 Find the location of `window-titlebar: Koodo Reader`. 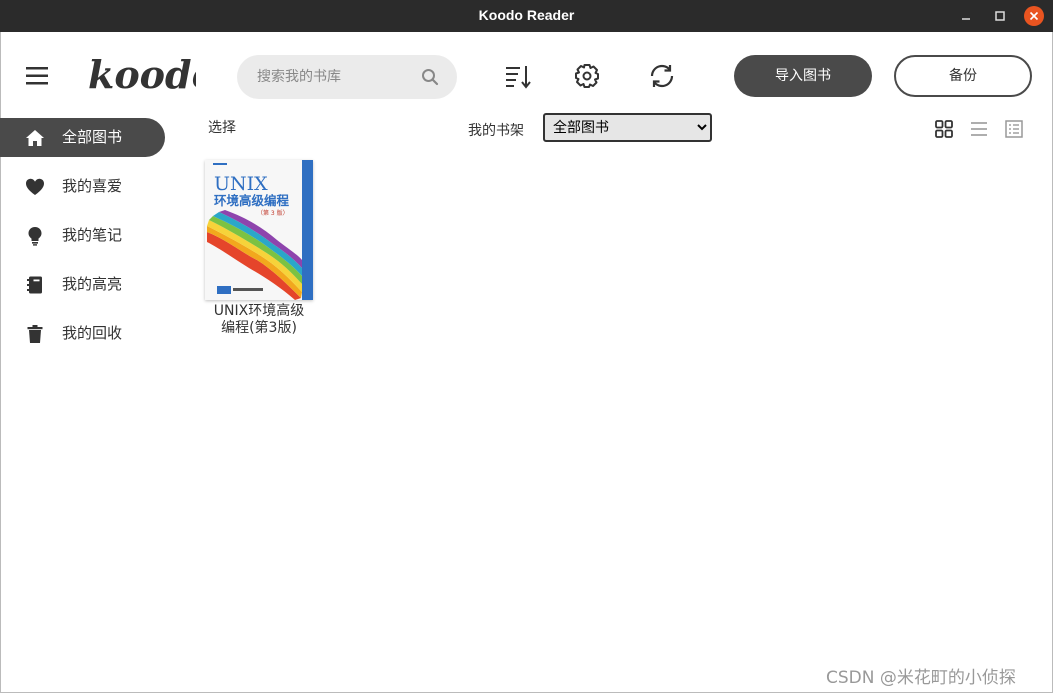

window-titlebar: Koodo Reader is located at coordinates (526, 16).